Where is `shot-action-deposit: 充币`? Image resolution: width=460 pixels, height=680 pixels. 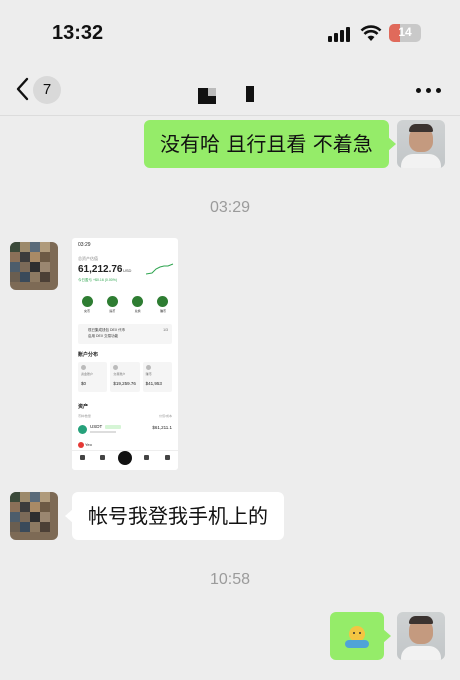
shot-action-deposit: 充币 is located at coordinates (87, 304).